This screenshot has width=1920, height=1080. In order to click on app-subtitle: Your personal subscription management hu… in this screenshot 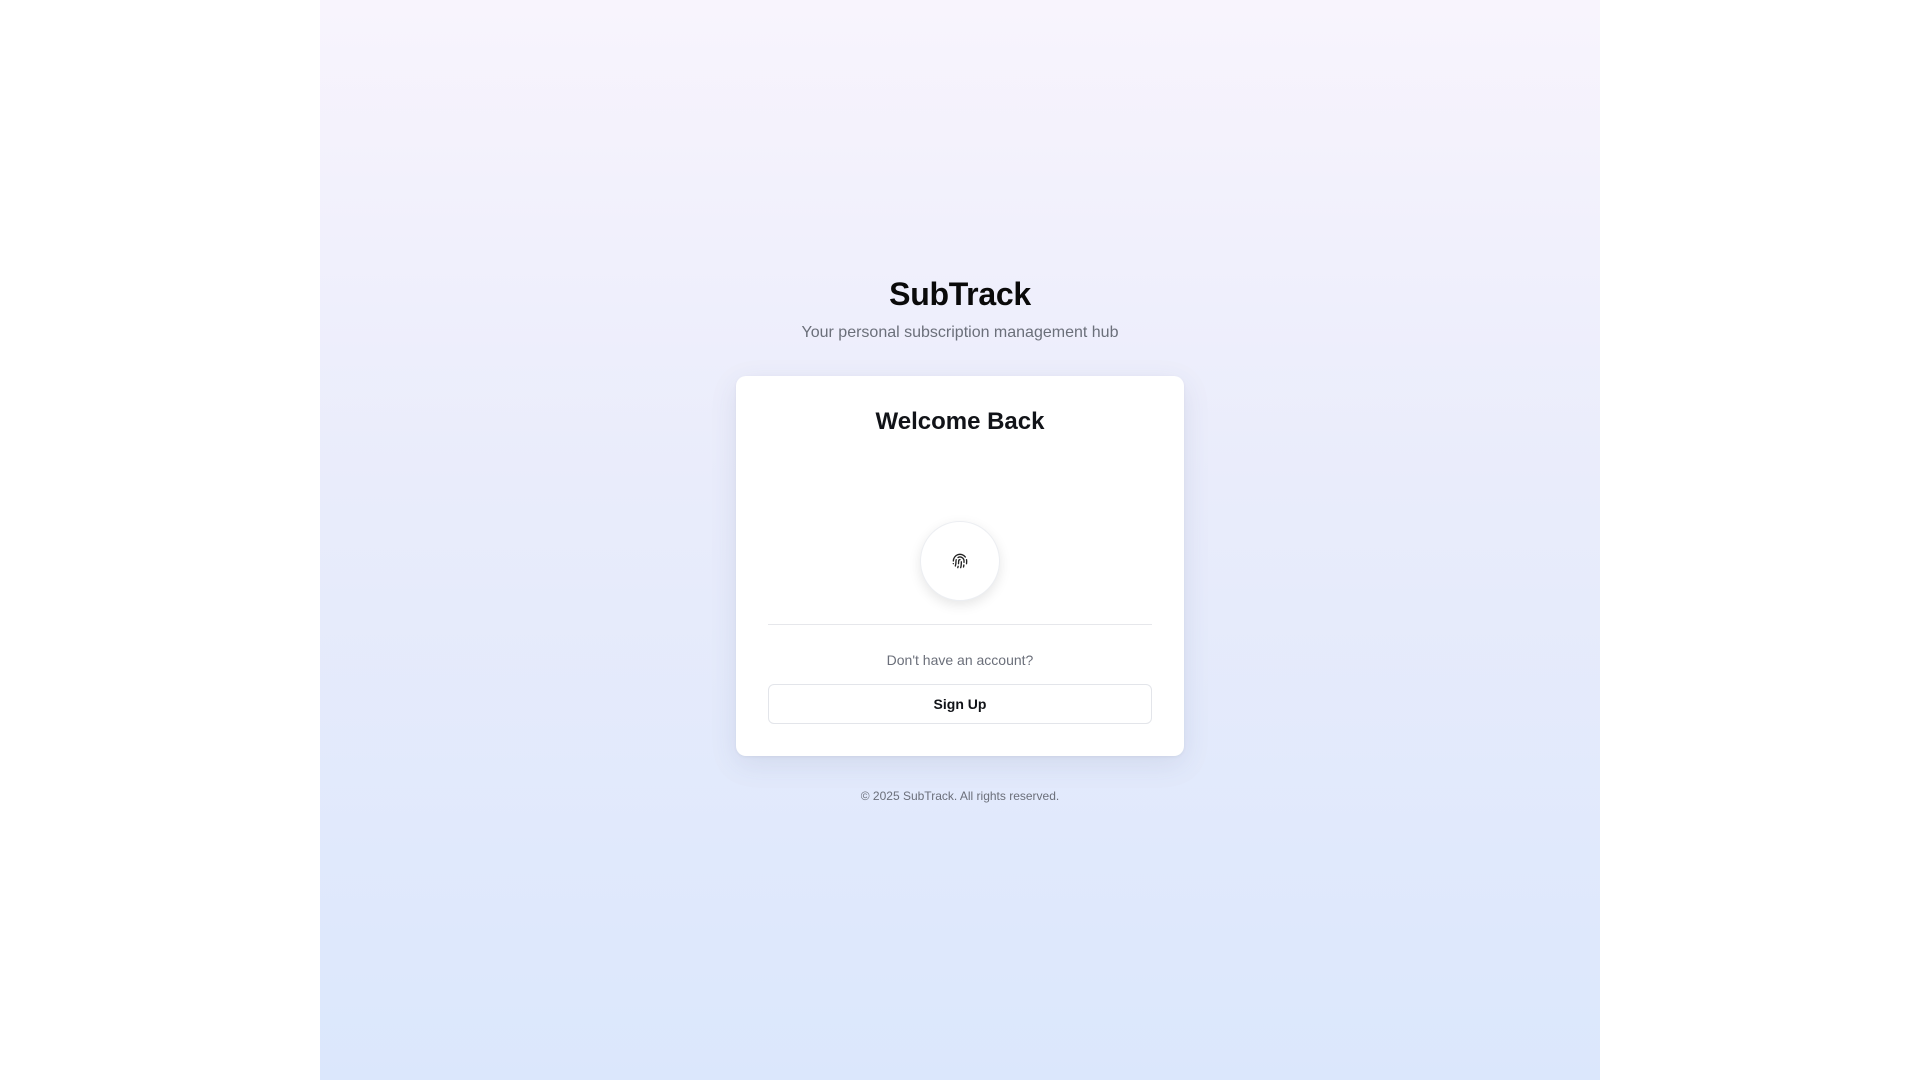, I will do `click(960, 332)`.